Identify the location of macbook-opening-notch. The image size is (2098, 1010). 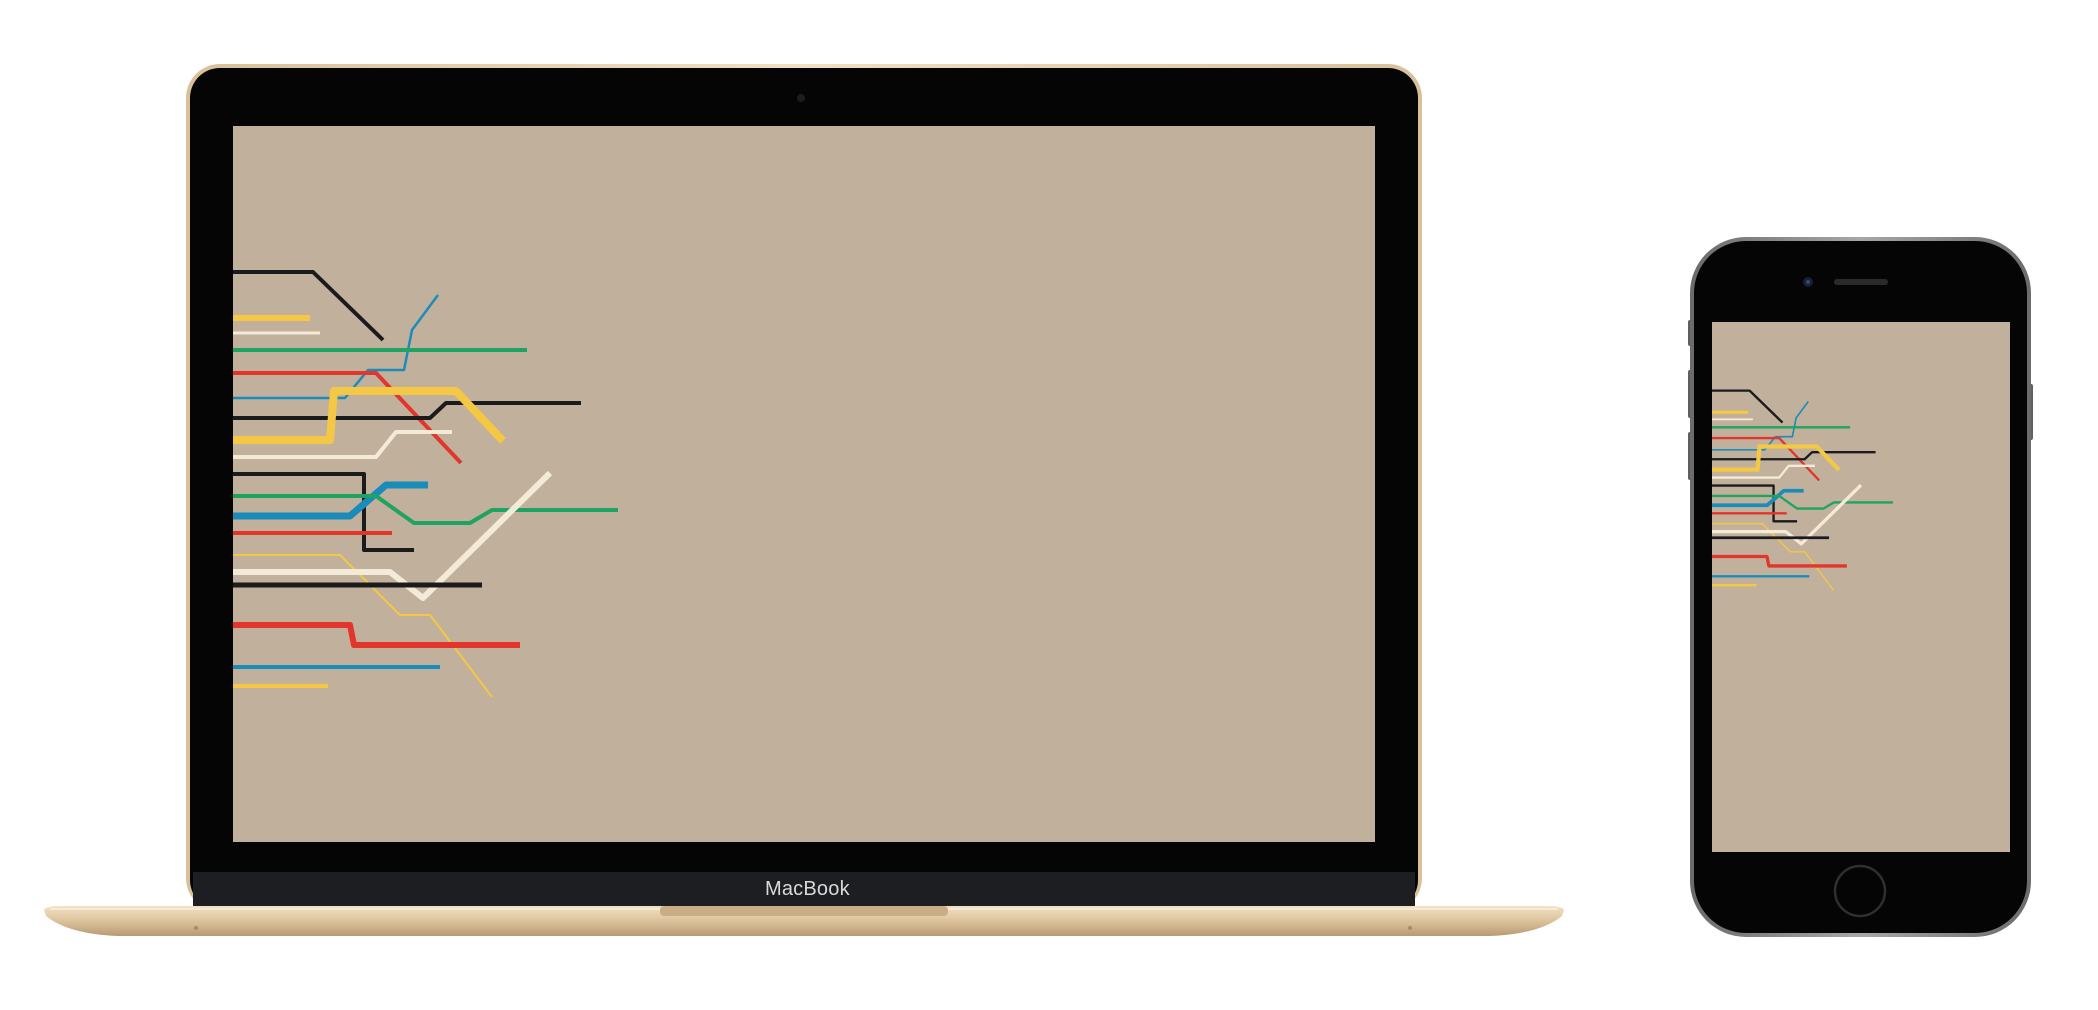
(804, 911).